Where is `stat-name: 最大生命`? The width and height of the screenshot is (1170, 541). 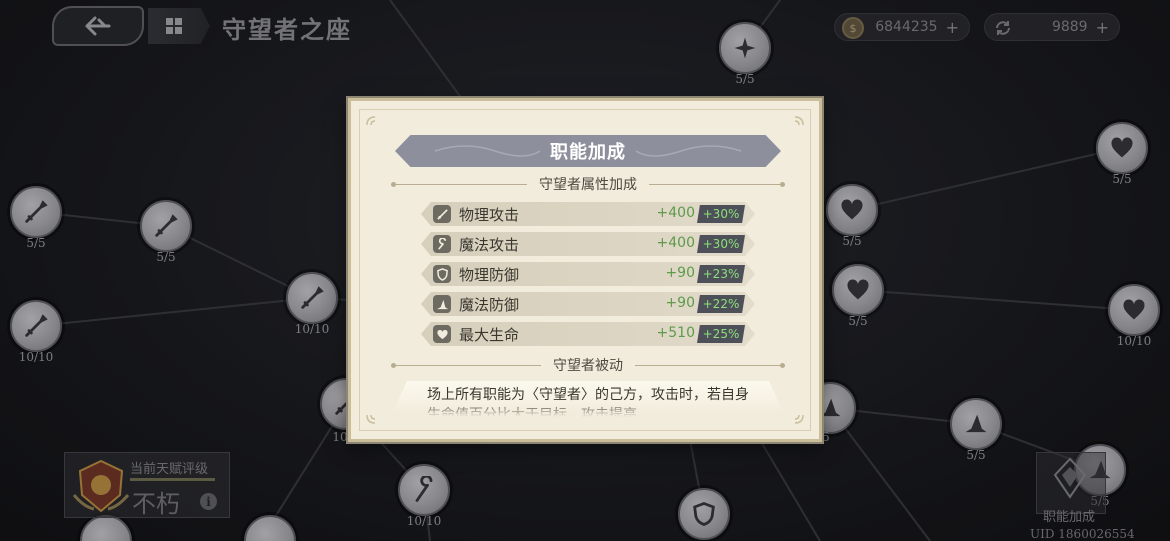 stat-name: 最大生命 is located at coordinates (489, 335).